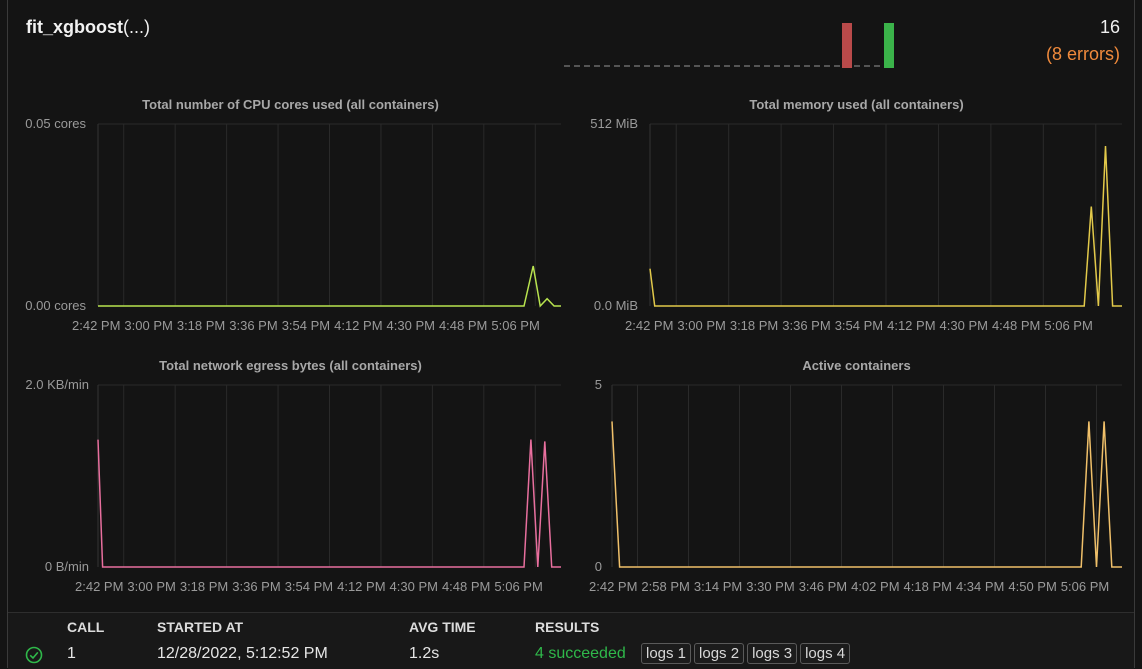  Describe the element at coordinates (442, 627) in the screenshot. I see `column-header-avg-time: AVG TIME` at that location.